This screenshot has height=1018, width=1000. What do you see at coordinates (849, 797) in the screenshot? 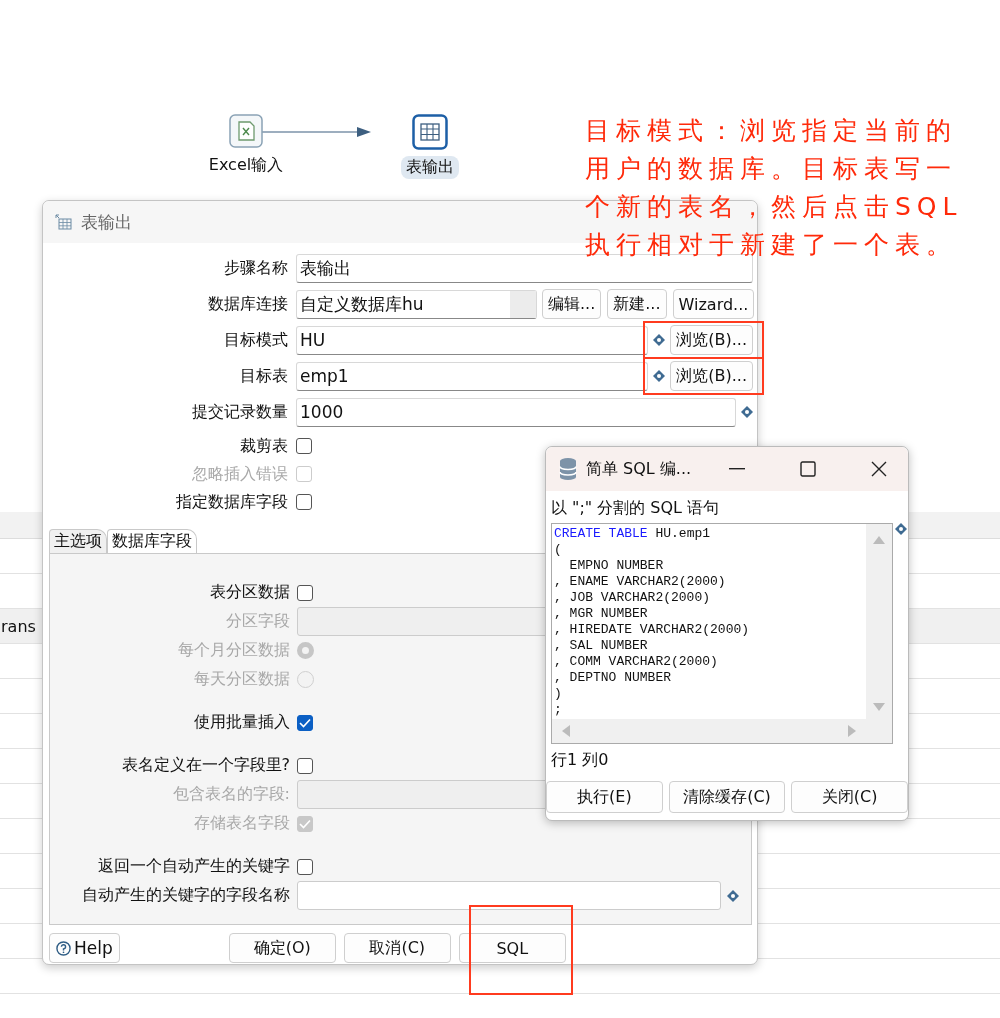
I see `dialog-button: 关闭(C)` at bounding box center [849, 797].